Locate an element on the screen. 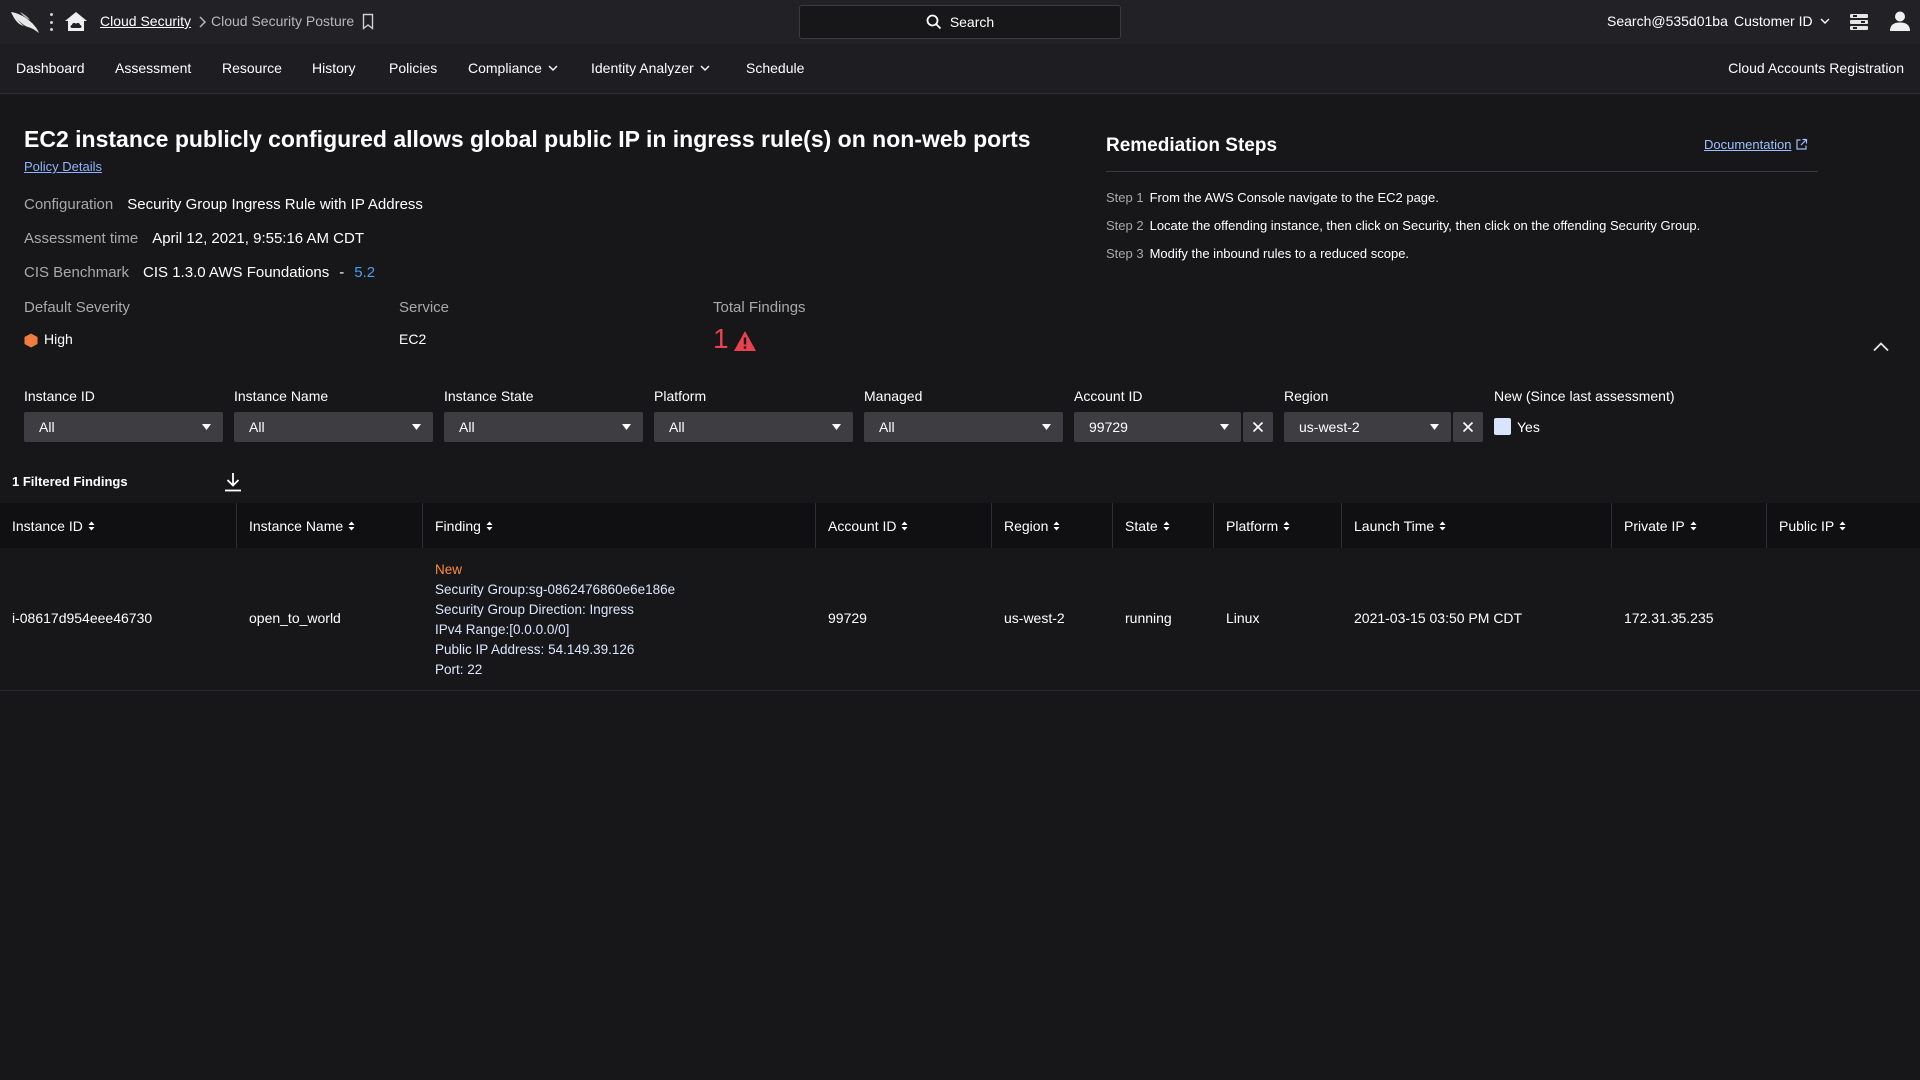 This screenshot has height=1080, width=1920. filter-region-label: Region is located at coordinates (1306, 396).